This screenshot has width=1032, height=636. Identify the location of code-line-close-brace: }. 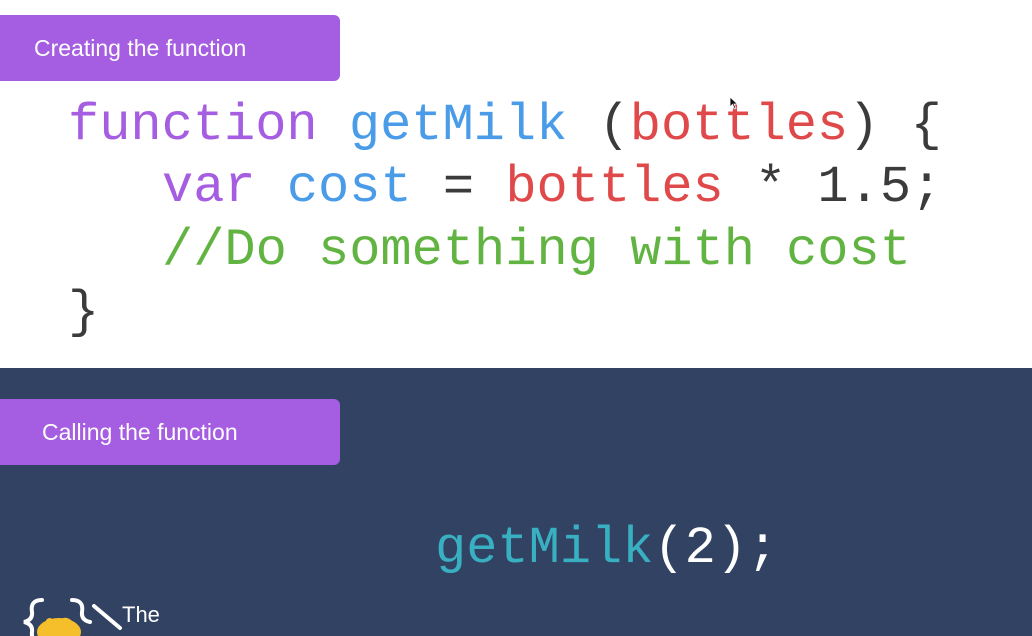
(83, 313).